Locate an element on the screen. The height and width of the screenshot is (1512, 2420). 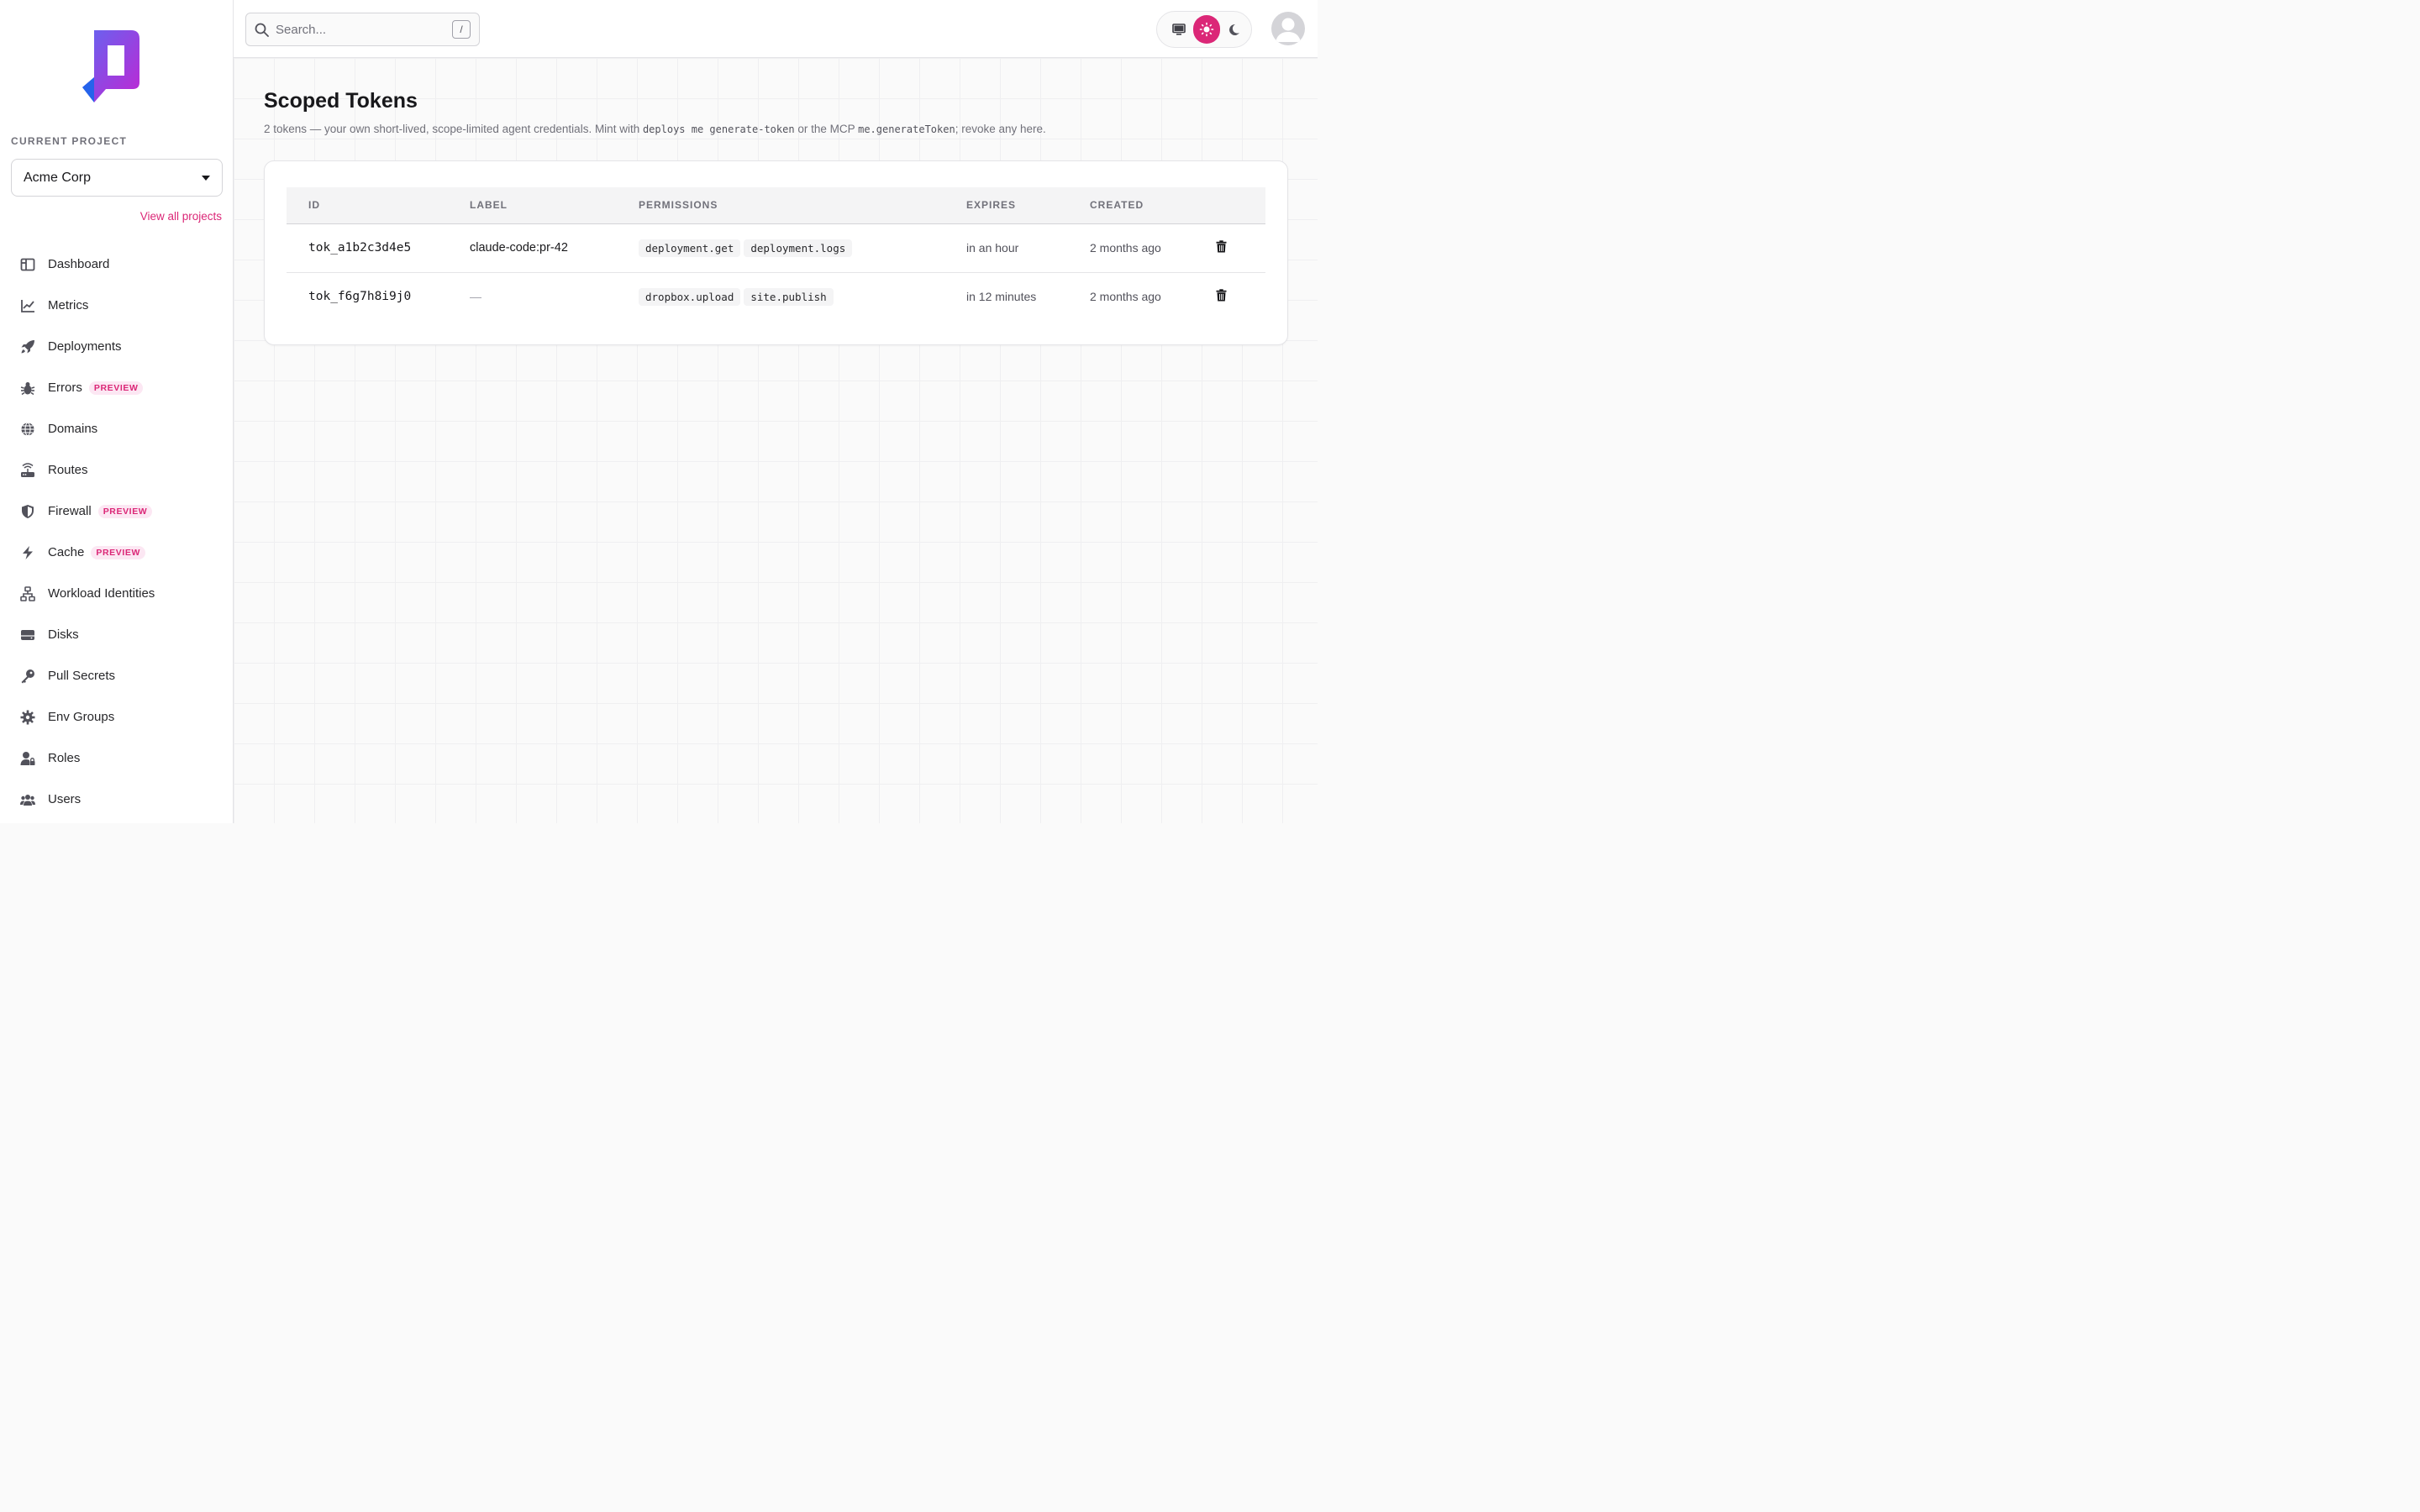
user-lock-icon is located at coordinates (27, 758).